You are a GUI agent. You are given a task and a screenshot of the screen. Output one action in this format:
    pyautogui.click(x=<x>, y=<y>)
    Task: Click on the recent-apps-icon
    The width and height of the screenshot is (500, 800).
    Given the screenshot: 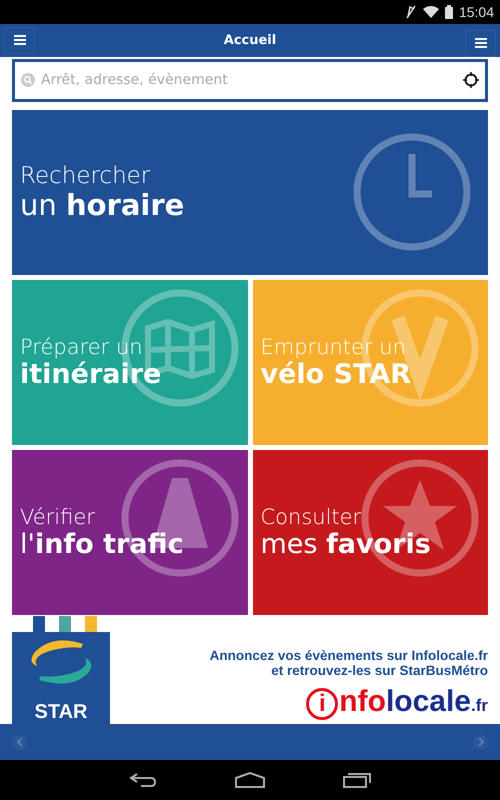 What is the action you would take?
    pyautogui.click(x=357, y=780)
    